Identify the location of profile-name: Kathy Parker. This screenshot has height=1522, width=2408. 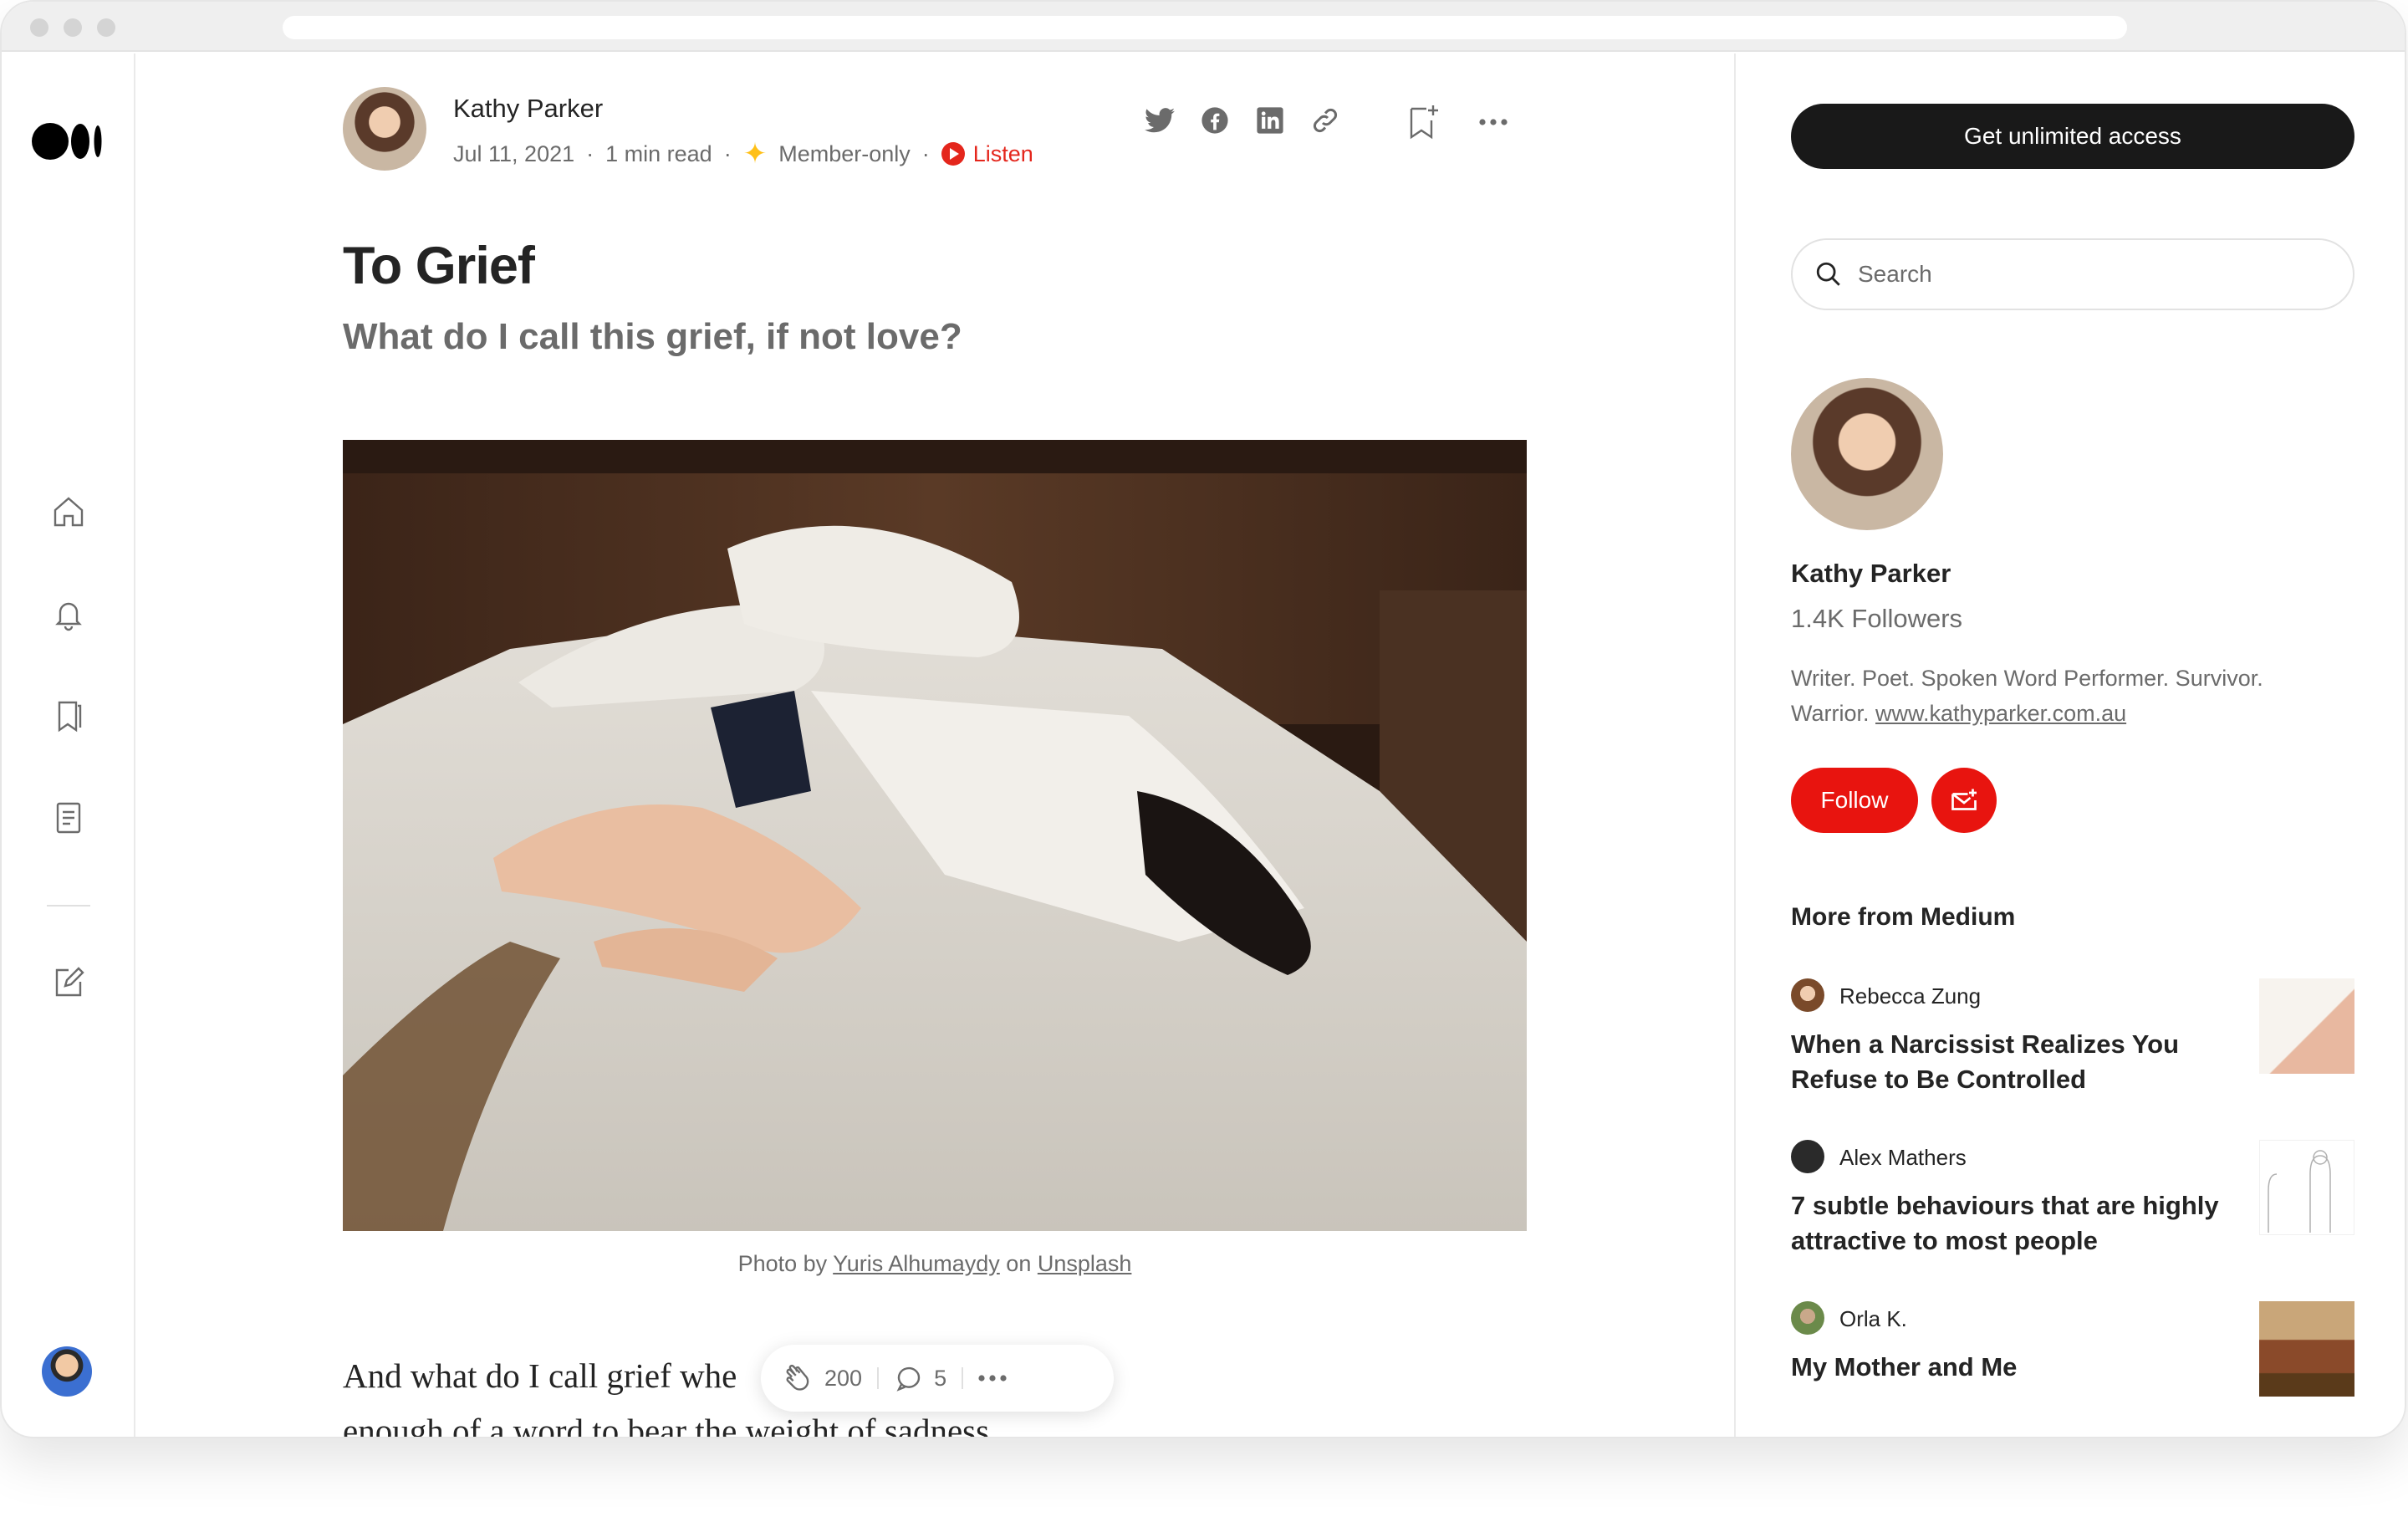
(1871, 574).